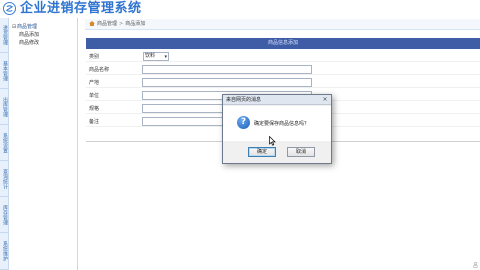 The image size is (480, 270). What do you see at coordinates (94, 57) in the screenshot?
I see `category-label: 类别` at bounding box center [94, 57].